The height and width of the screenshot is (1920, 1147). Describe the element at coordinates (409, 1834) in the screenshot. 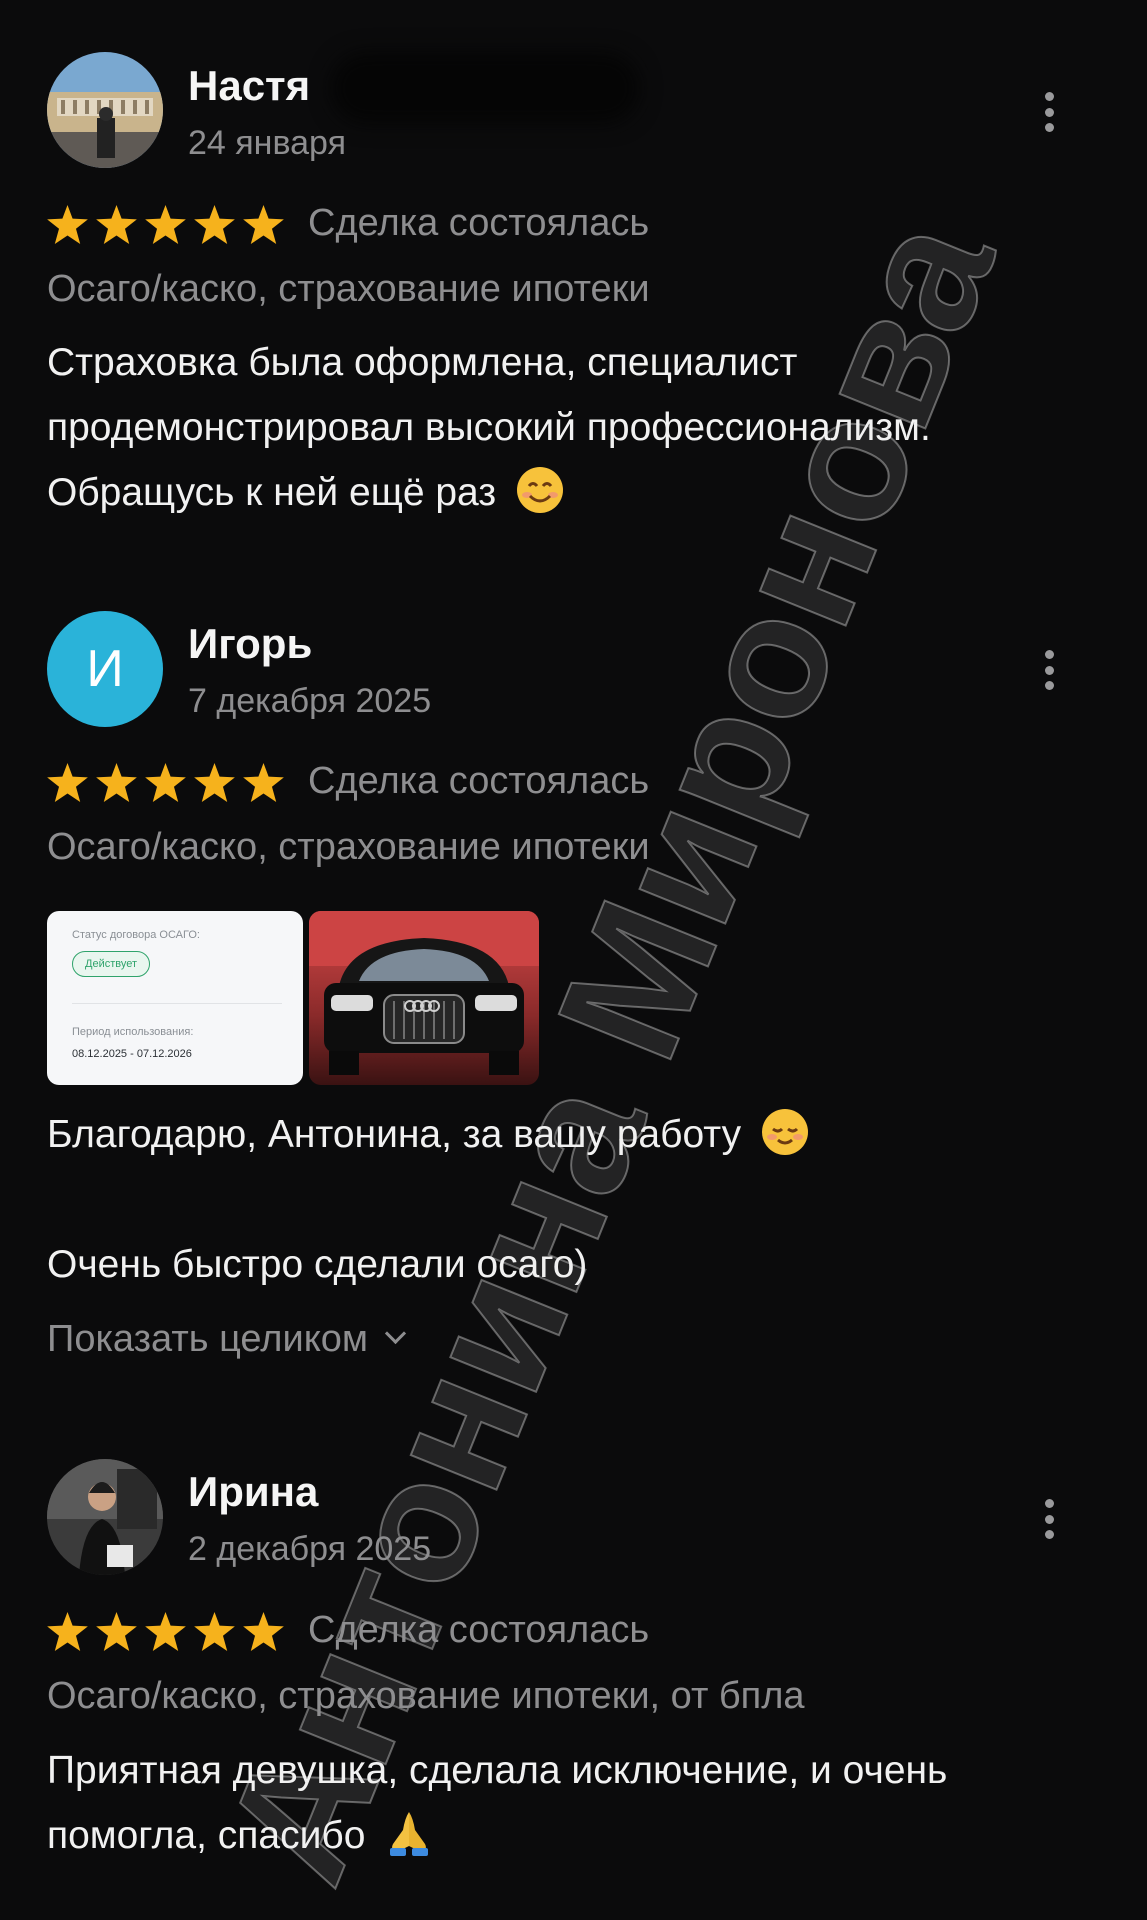

I see `folded-hands-emoji-icon` at that location.